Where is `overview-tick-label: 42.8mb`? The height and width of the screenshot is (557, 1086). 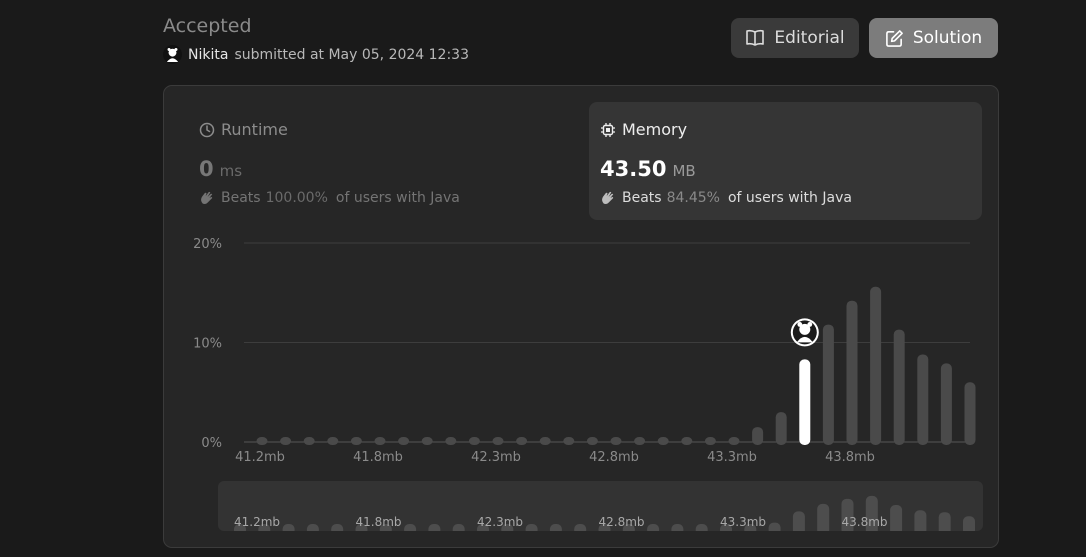 overview-tick-label: 42.8mb is located at coordinates (621, 522).